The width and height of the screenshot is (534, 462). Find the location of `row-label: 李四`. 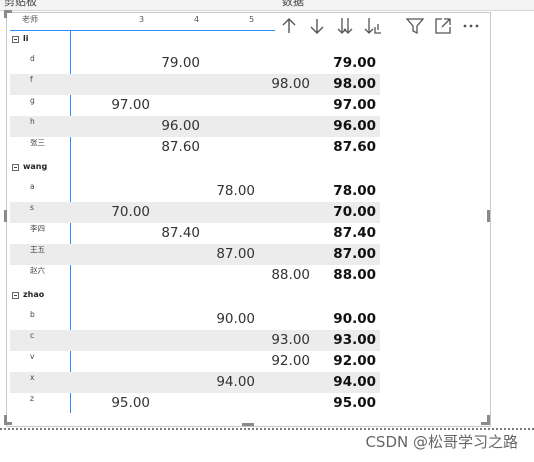

row-label: 李四 is located at coordinates (37, 228).